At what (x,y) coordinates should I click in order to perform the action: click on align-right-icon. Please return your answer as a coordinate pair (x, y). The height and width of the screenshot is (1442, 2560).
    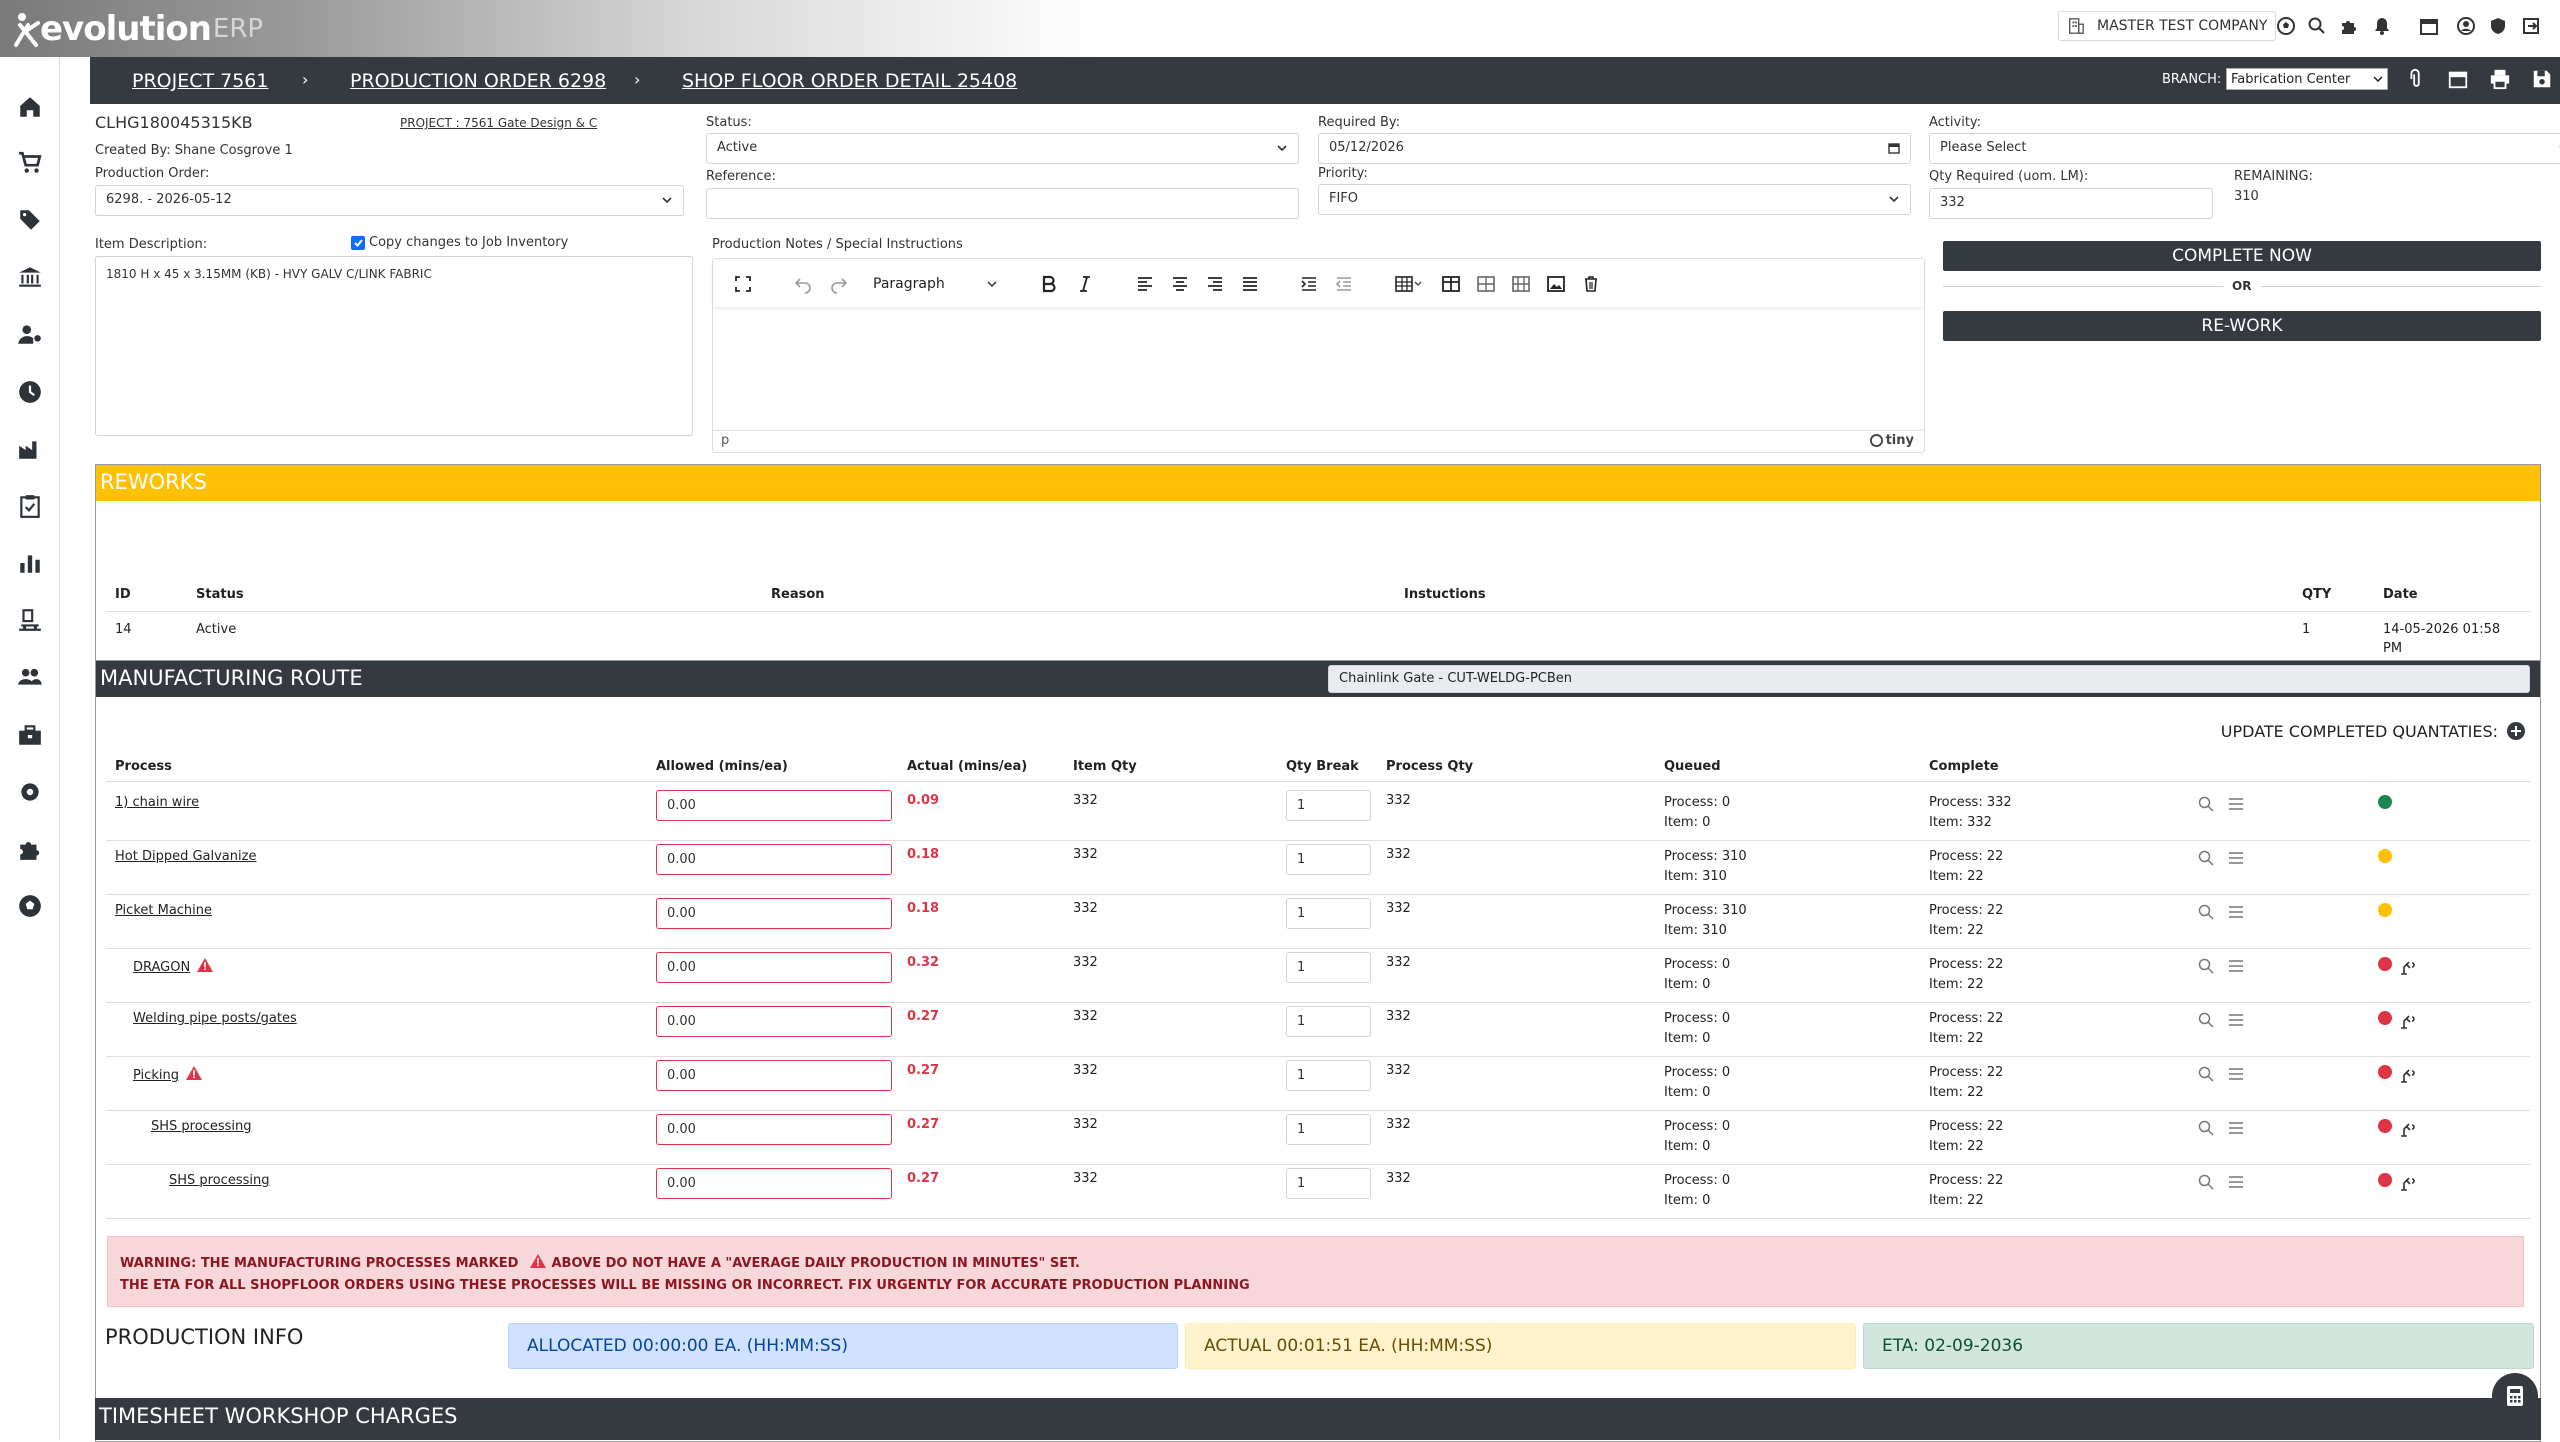
    Looking at the image, I should click on (1215, 284).